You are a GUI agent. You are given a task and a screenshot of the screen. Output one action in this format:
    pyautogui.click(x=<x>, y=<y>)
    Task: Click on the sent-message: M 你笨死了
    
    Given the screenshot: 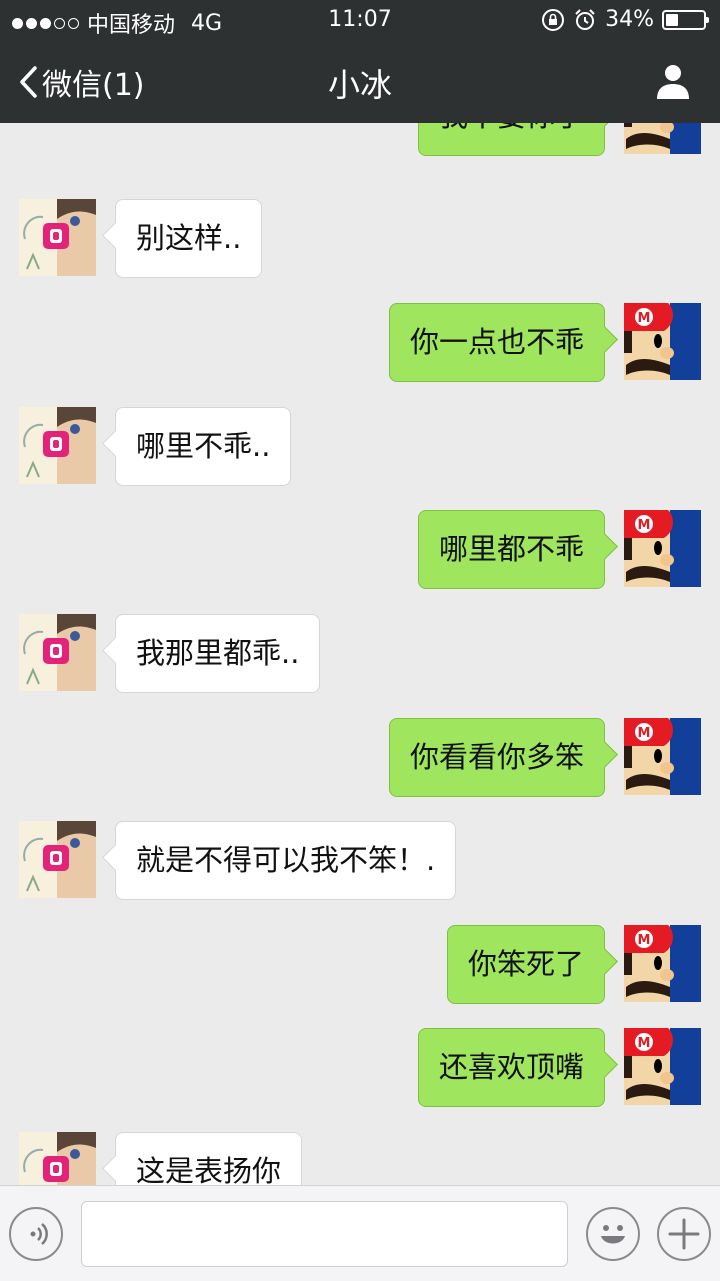 What is the action you would take?
    pyautogui.click(x=573, y=964)
    